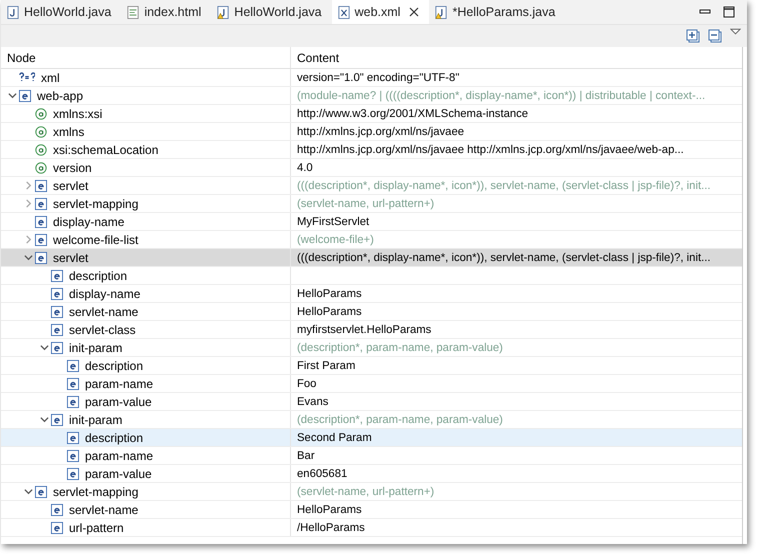  I want to click on node-content: MyFirstServlet, so click(333, 222).